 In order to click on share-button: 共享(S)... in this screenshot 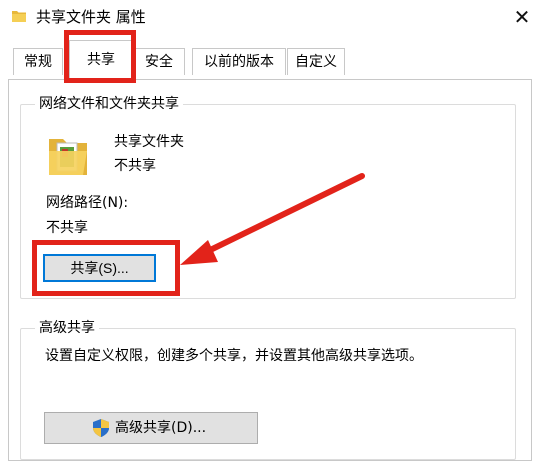, I will do `click(99, 268)`.